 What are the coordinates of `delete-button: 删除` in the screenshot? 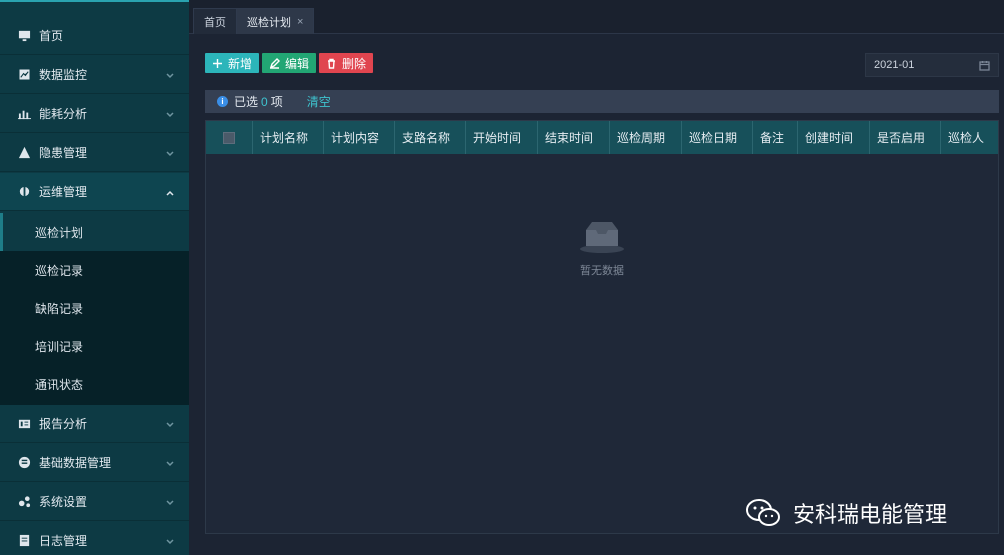 It's located at (346, 63).